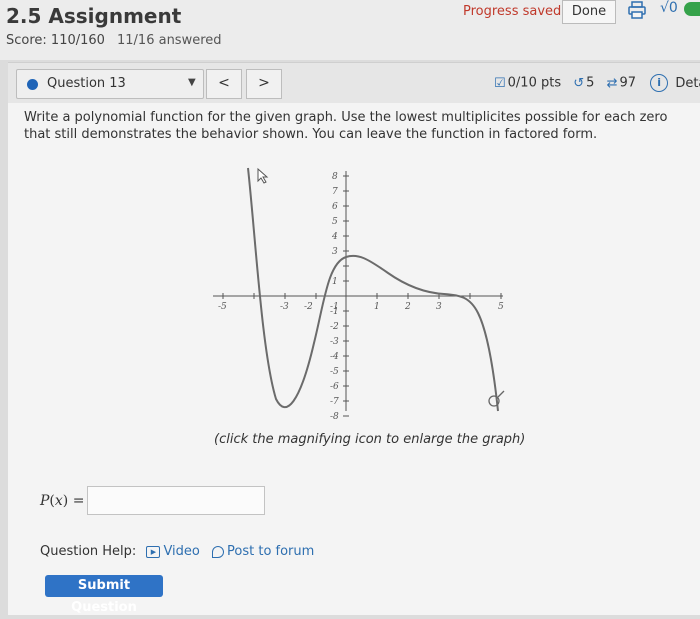  What do you see at coordinates (334, 357) in the screenshot?
I see `y-tick-label: -4` at bounding box center [334, 357].